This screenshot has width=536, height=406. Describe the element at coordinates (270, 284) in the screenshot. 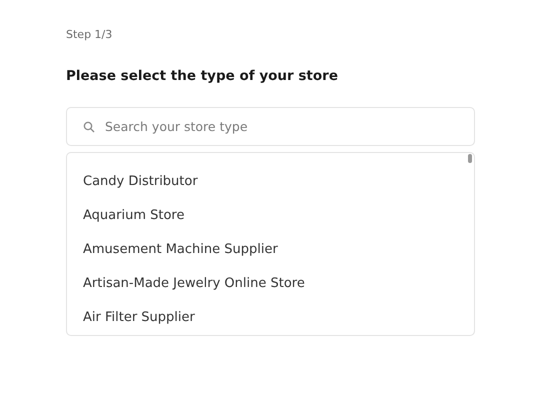

I see `store-type-option: Artisan-Made Jewelry Online Store` at that location.